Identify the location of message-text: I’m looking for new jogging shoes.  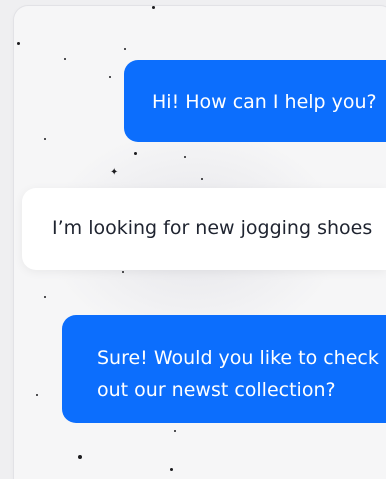
(212, 228).